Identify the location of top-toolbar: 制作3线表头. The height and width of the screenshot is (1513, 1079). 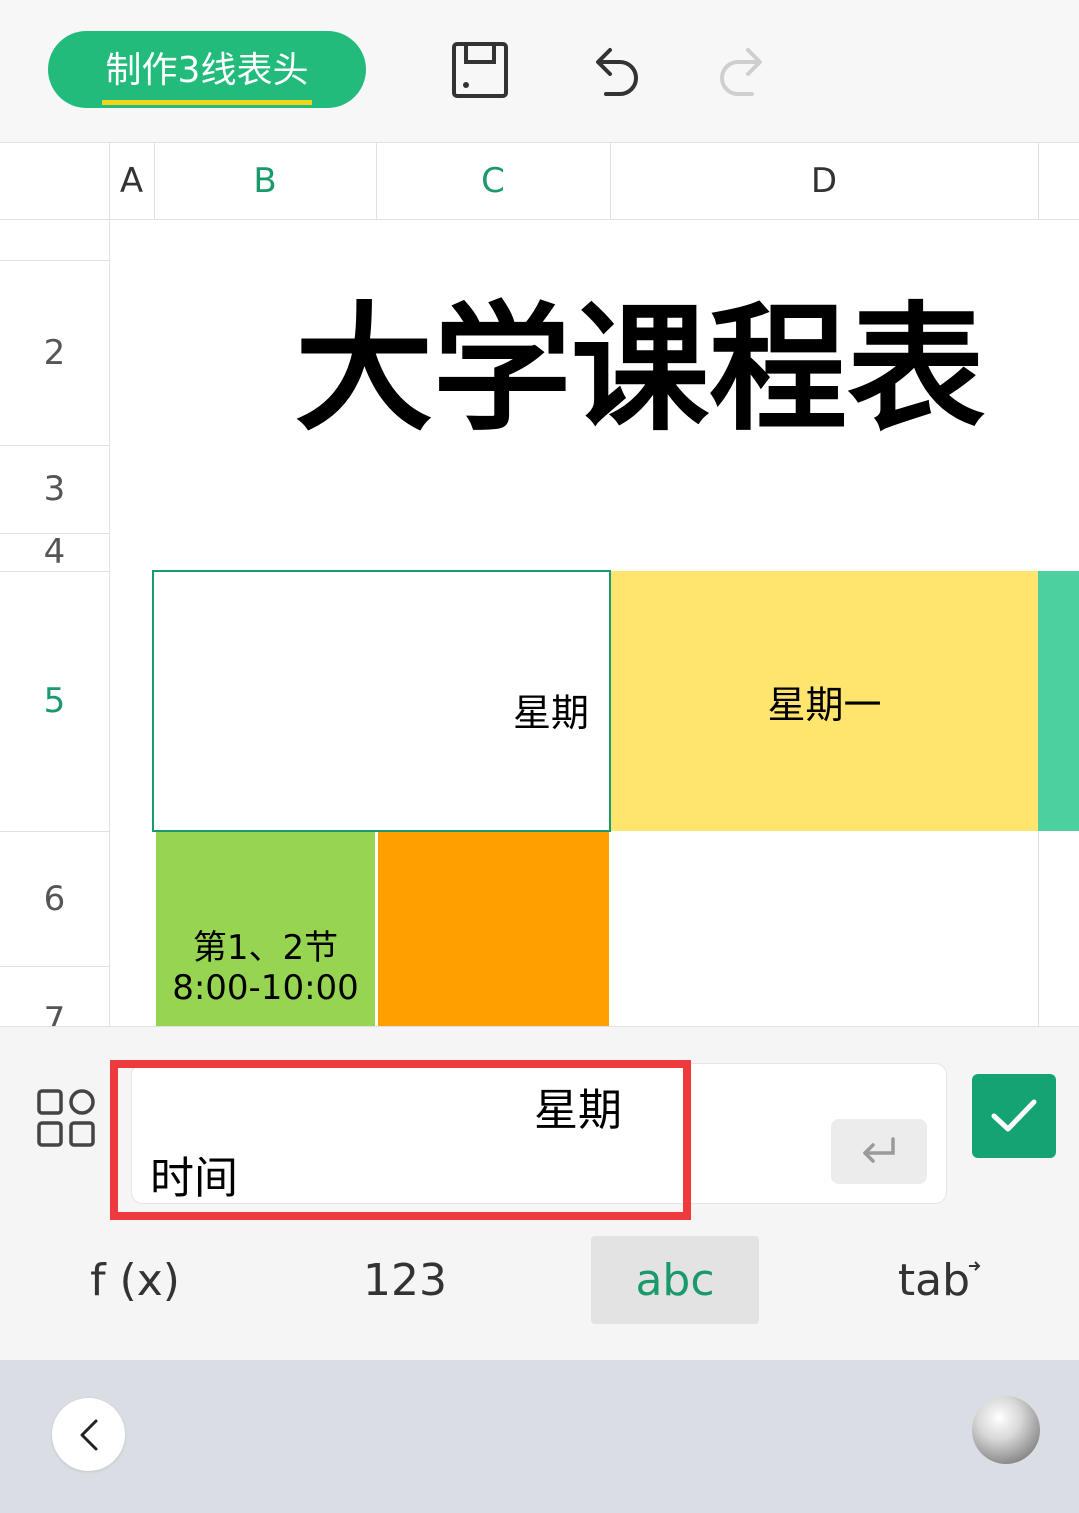
(539, 71).